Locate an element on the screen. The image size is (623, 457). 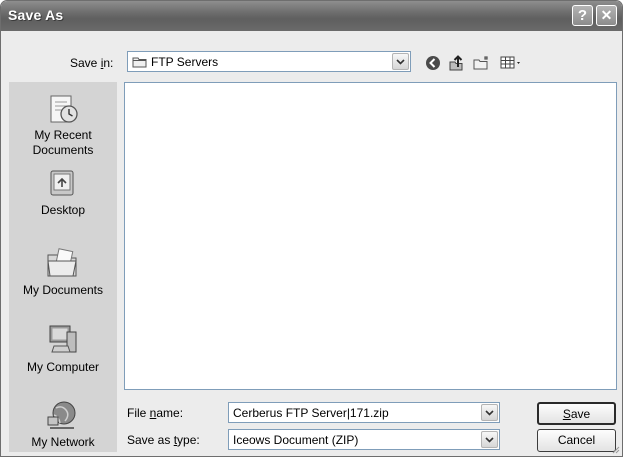
place-label: My Network is located at coordinates (63, 442).